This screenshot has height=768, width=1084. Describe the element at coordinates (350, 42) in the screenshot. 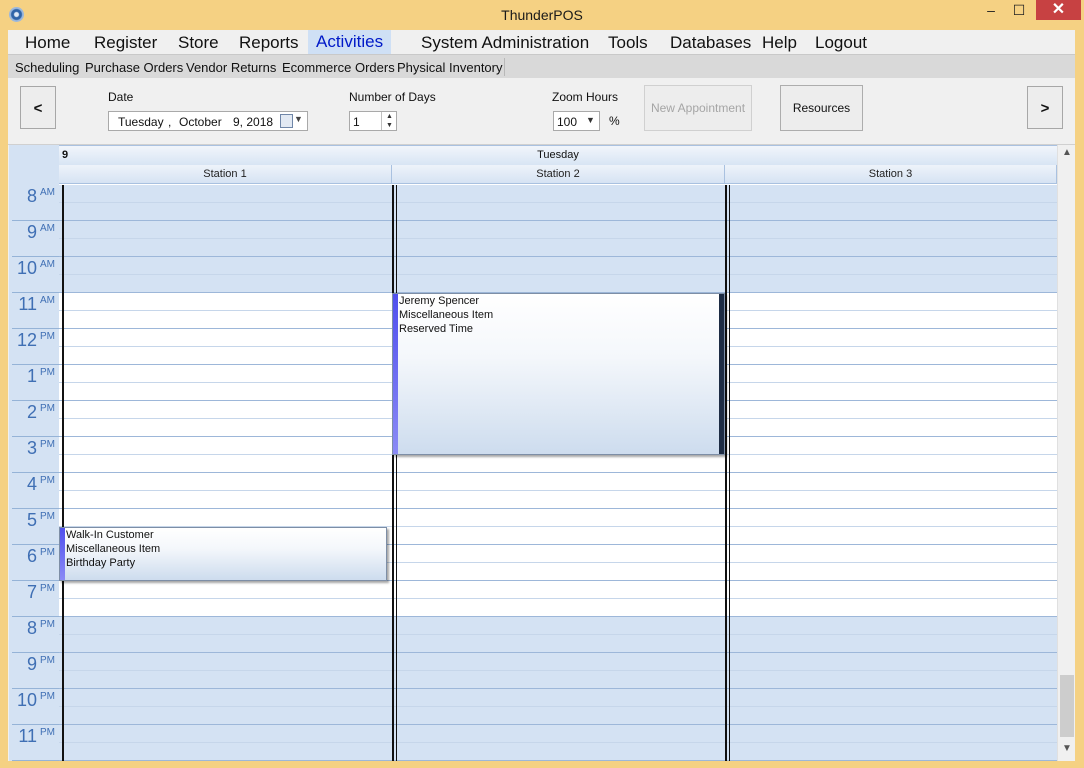

I see `menu-activities: Activities` at that location.